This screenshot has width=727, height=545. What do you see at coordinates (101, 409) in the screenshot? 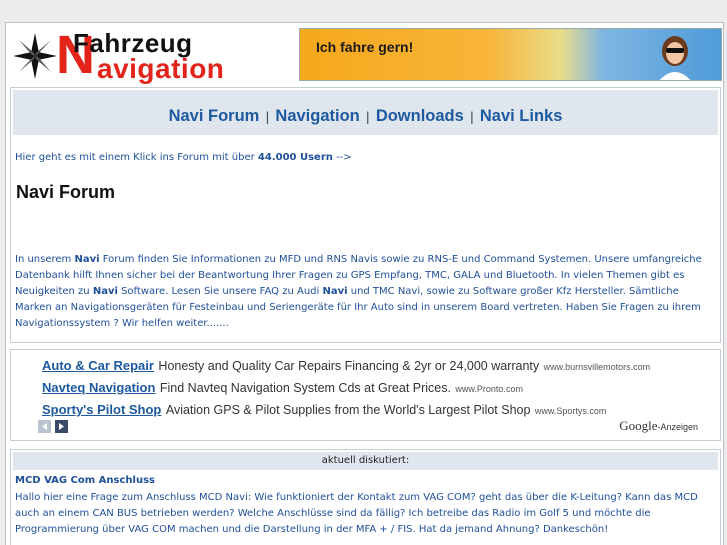
I see `ad-title-link: Sporty's Pilot Shop` at bounding box center [101, 409].